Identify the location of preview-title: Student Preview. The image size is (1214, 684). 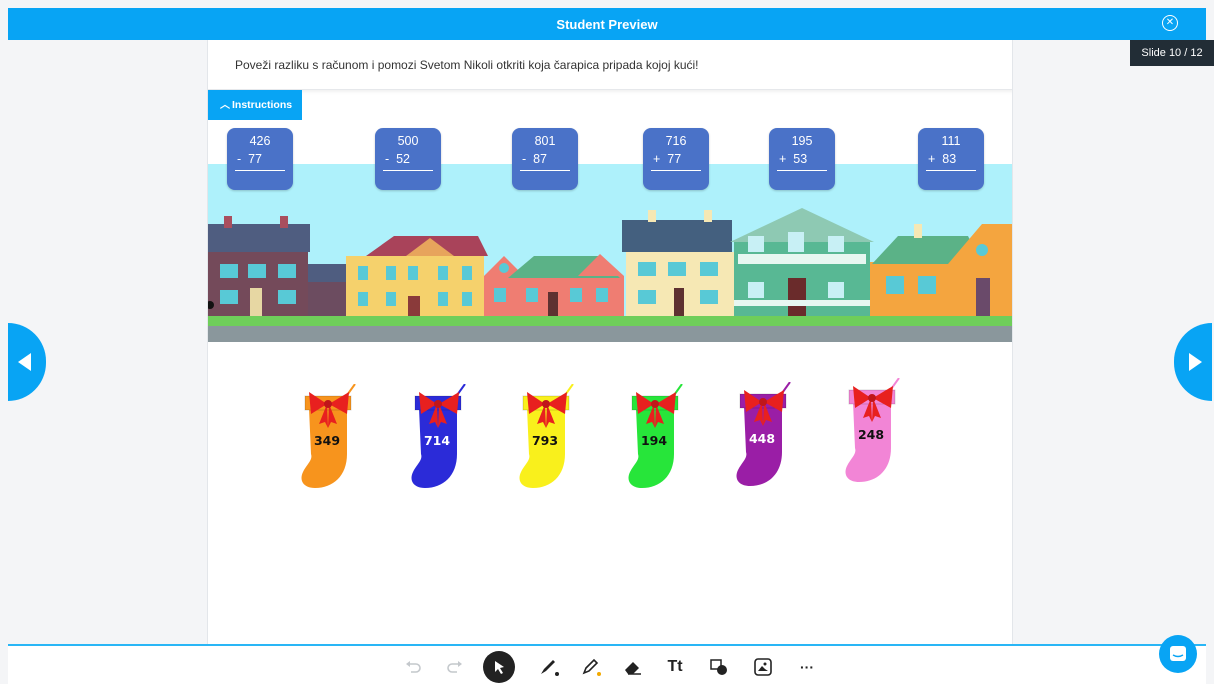
(607, 24).